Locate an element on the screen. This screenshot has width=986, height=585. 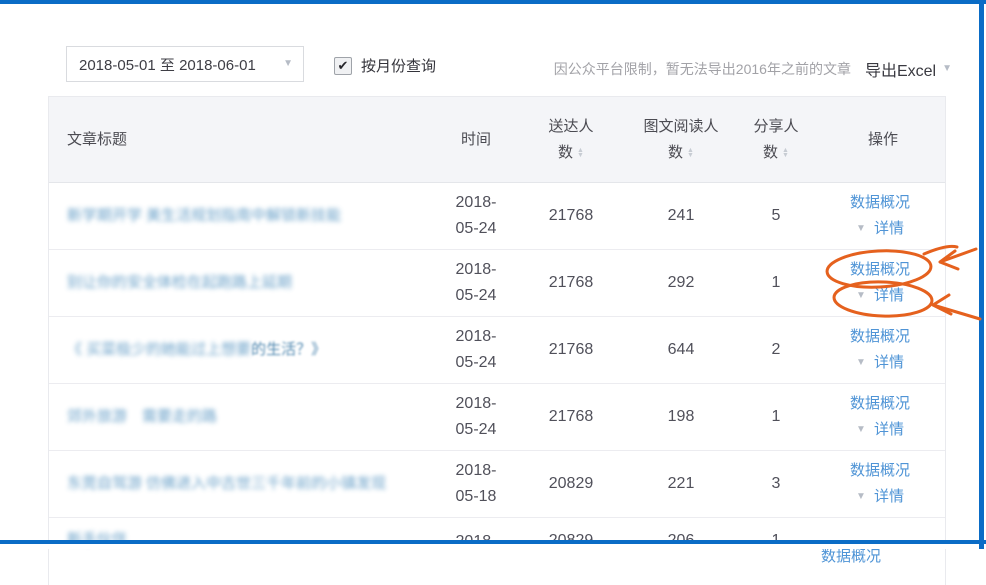
sort-delivered-button: ▲ ▼ is located at coordinates (580, 153).